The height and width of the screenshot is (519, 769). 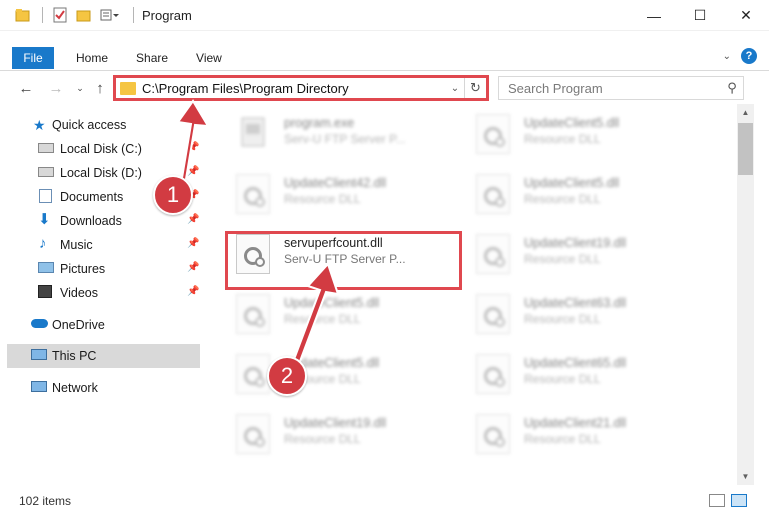 What do you see at coordinates (109, 15) in the screenshot?
I see `customize-toolbar-icon` at bounding box center [109, 15].